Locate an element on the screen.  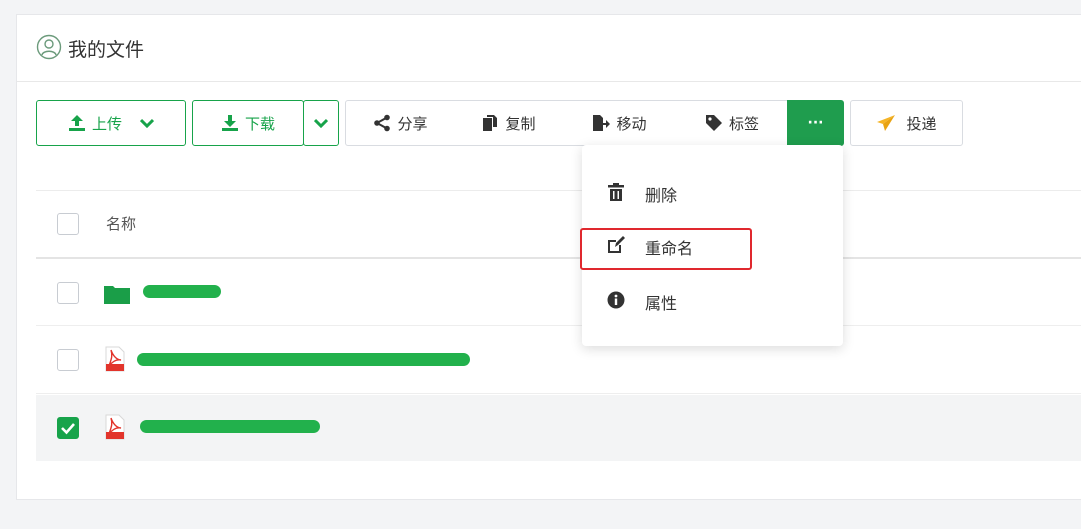
download-button: 下载 is located at coordinates (248, 123).